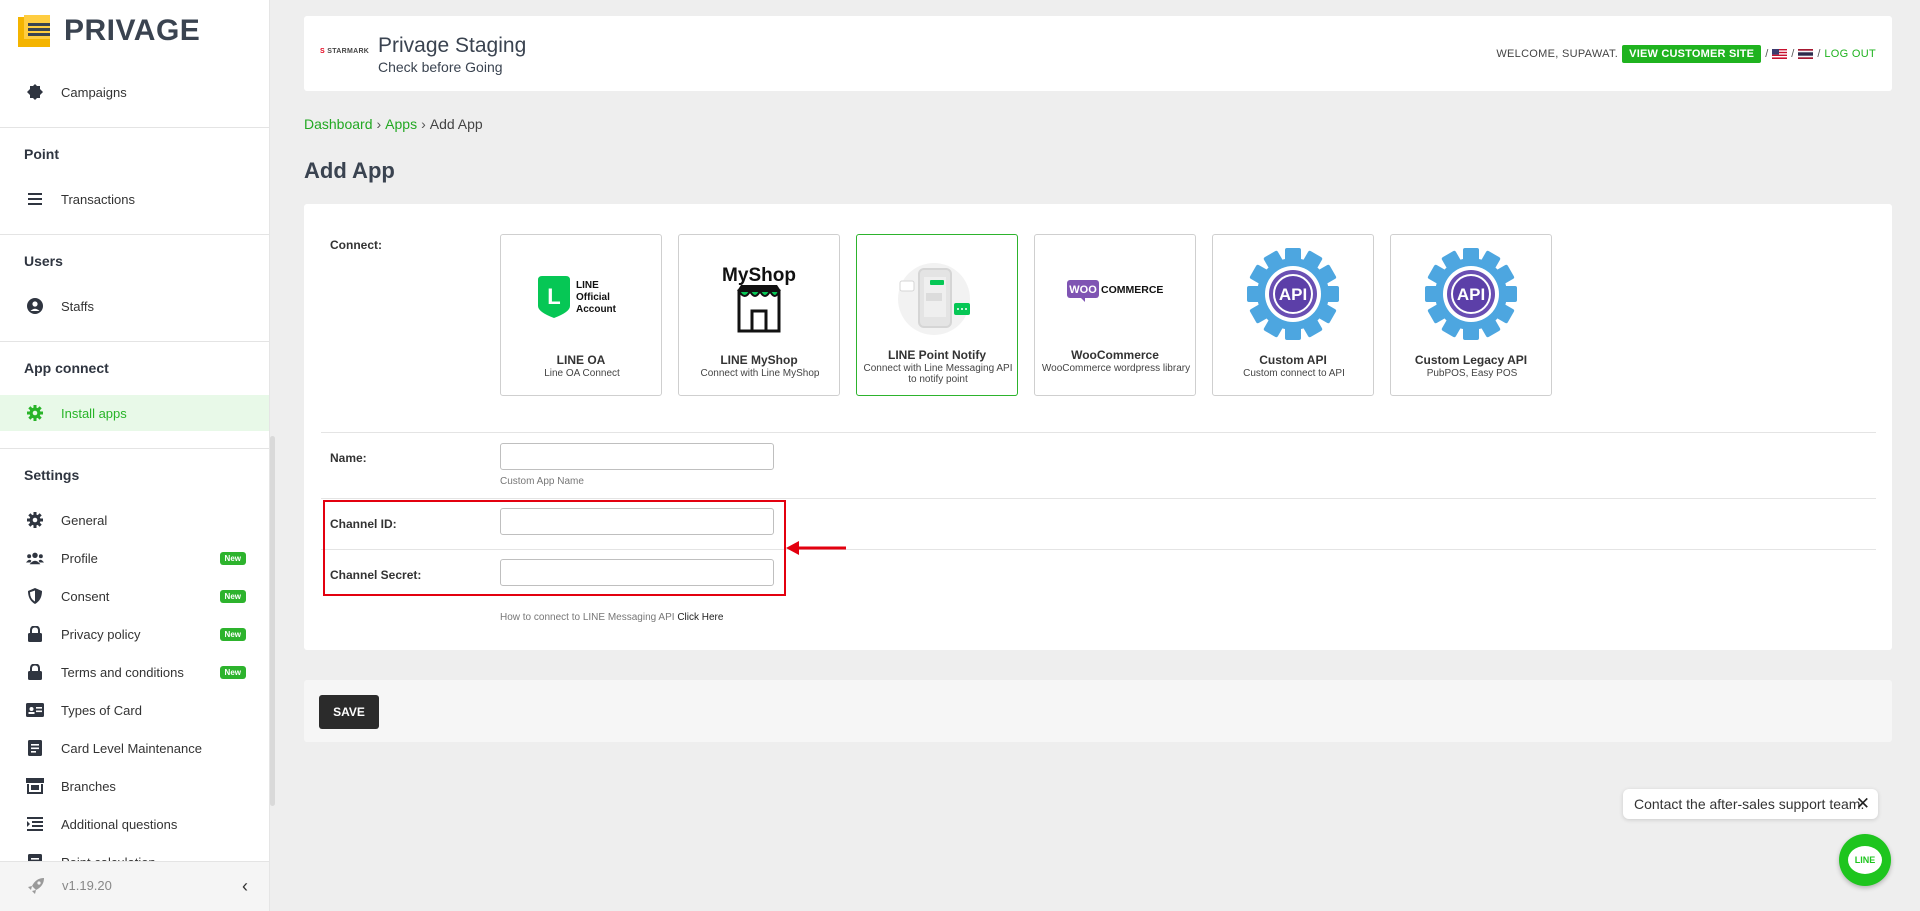 The height and width of the screenshot is (911, 1920). I want to click on app-desc: PubPOS, Easy POS, so click(1472, 373).